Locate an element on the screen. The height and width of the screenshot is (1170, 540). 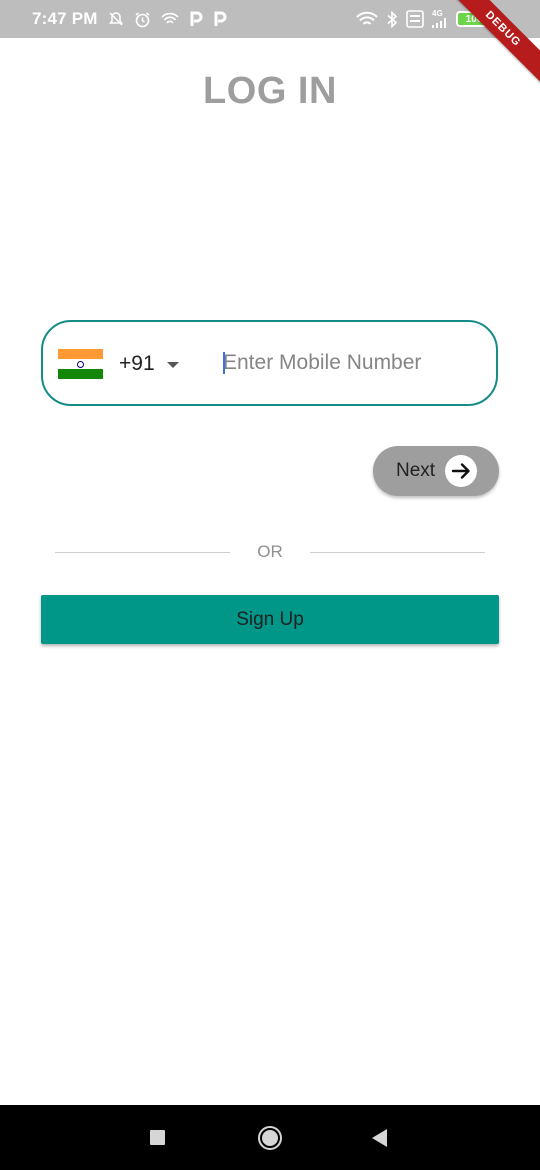
home-icon is located at coordinates (270, 1138).